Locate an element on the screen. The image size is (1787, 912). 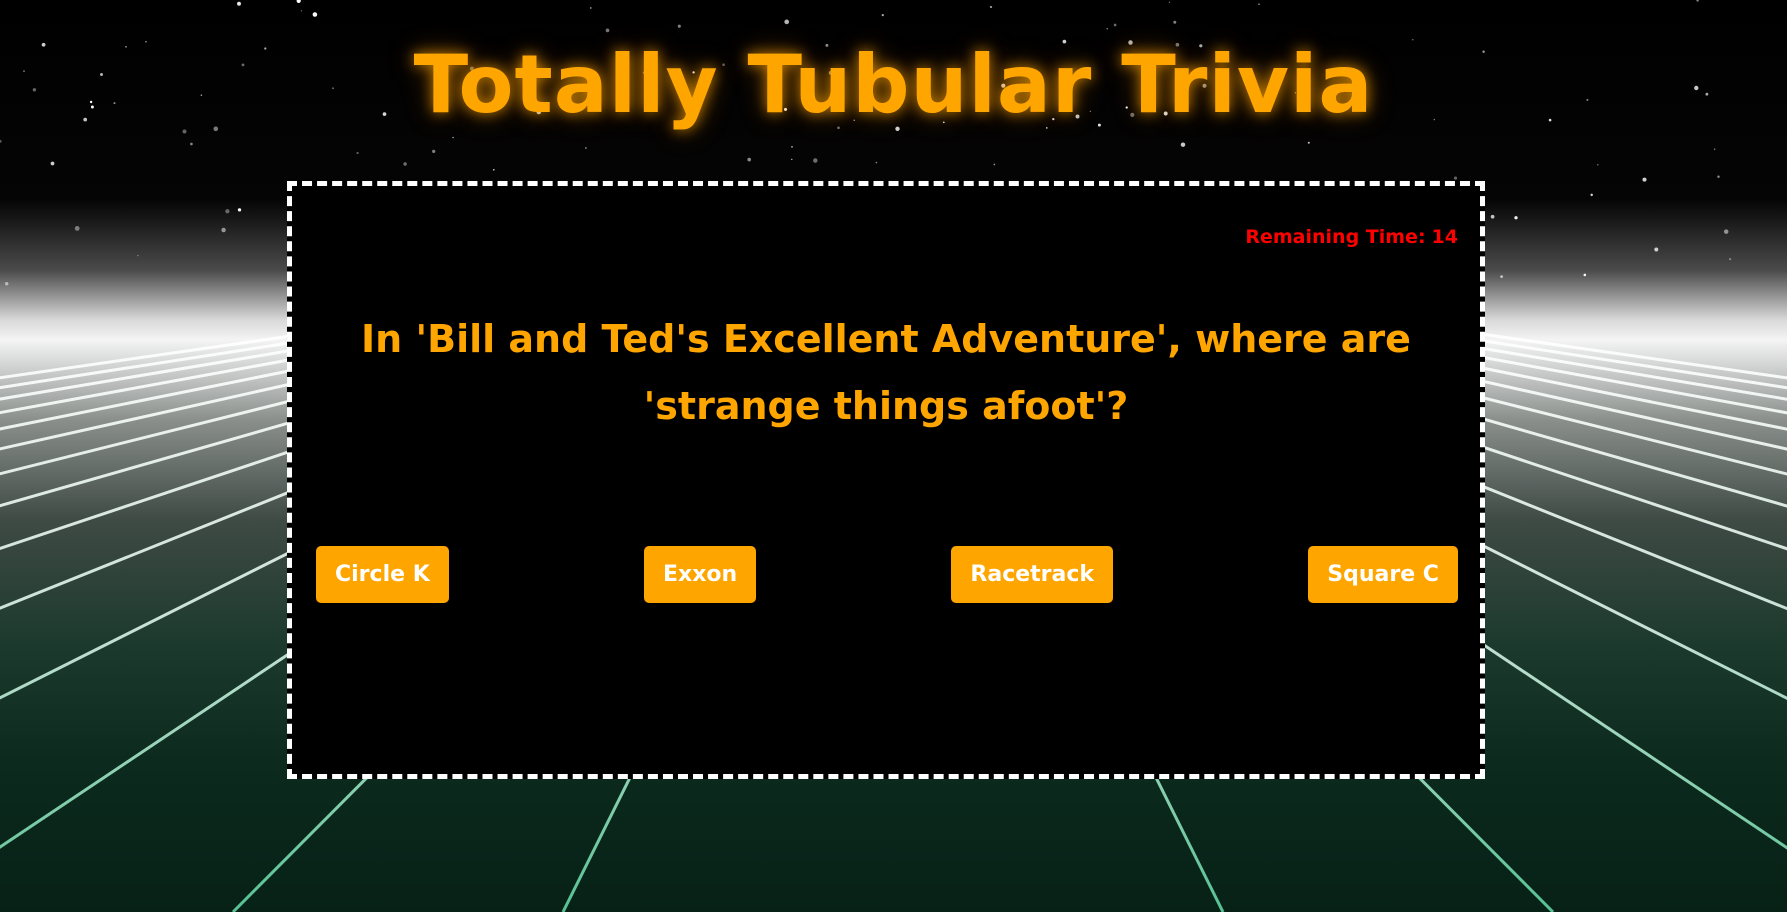
answer-button-square-c: Square C is located at coordinates (1383, 574).